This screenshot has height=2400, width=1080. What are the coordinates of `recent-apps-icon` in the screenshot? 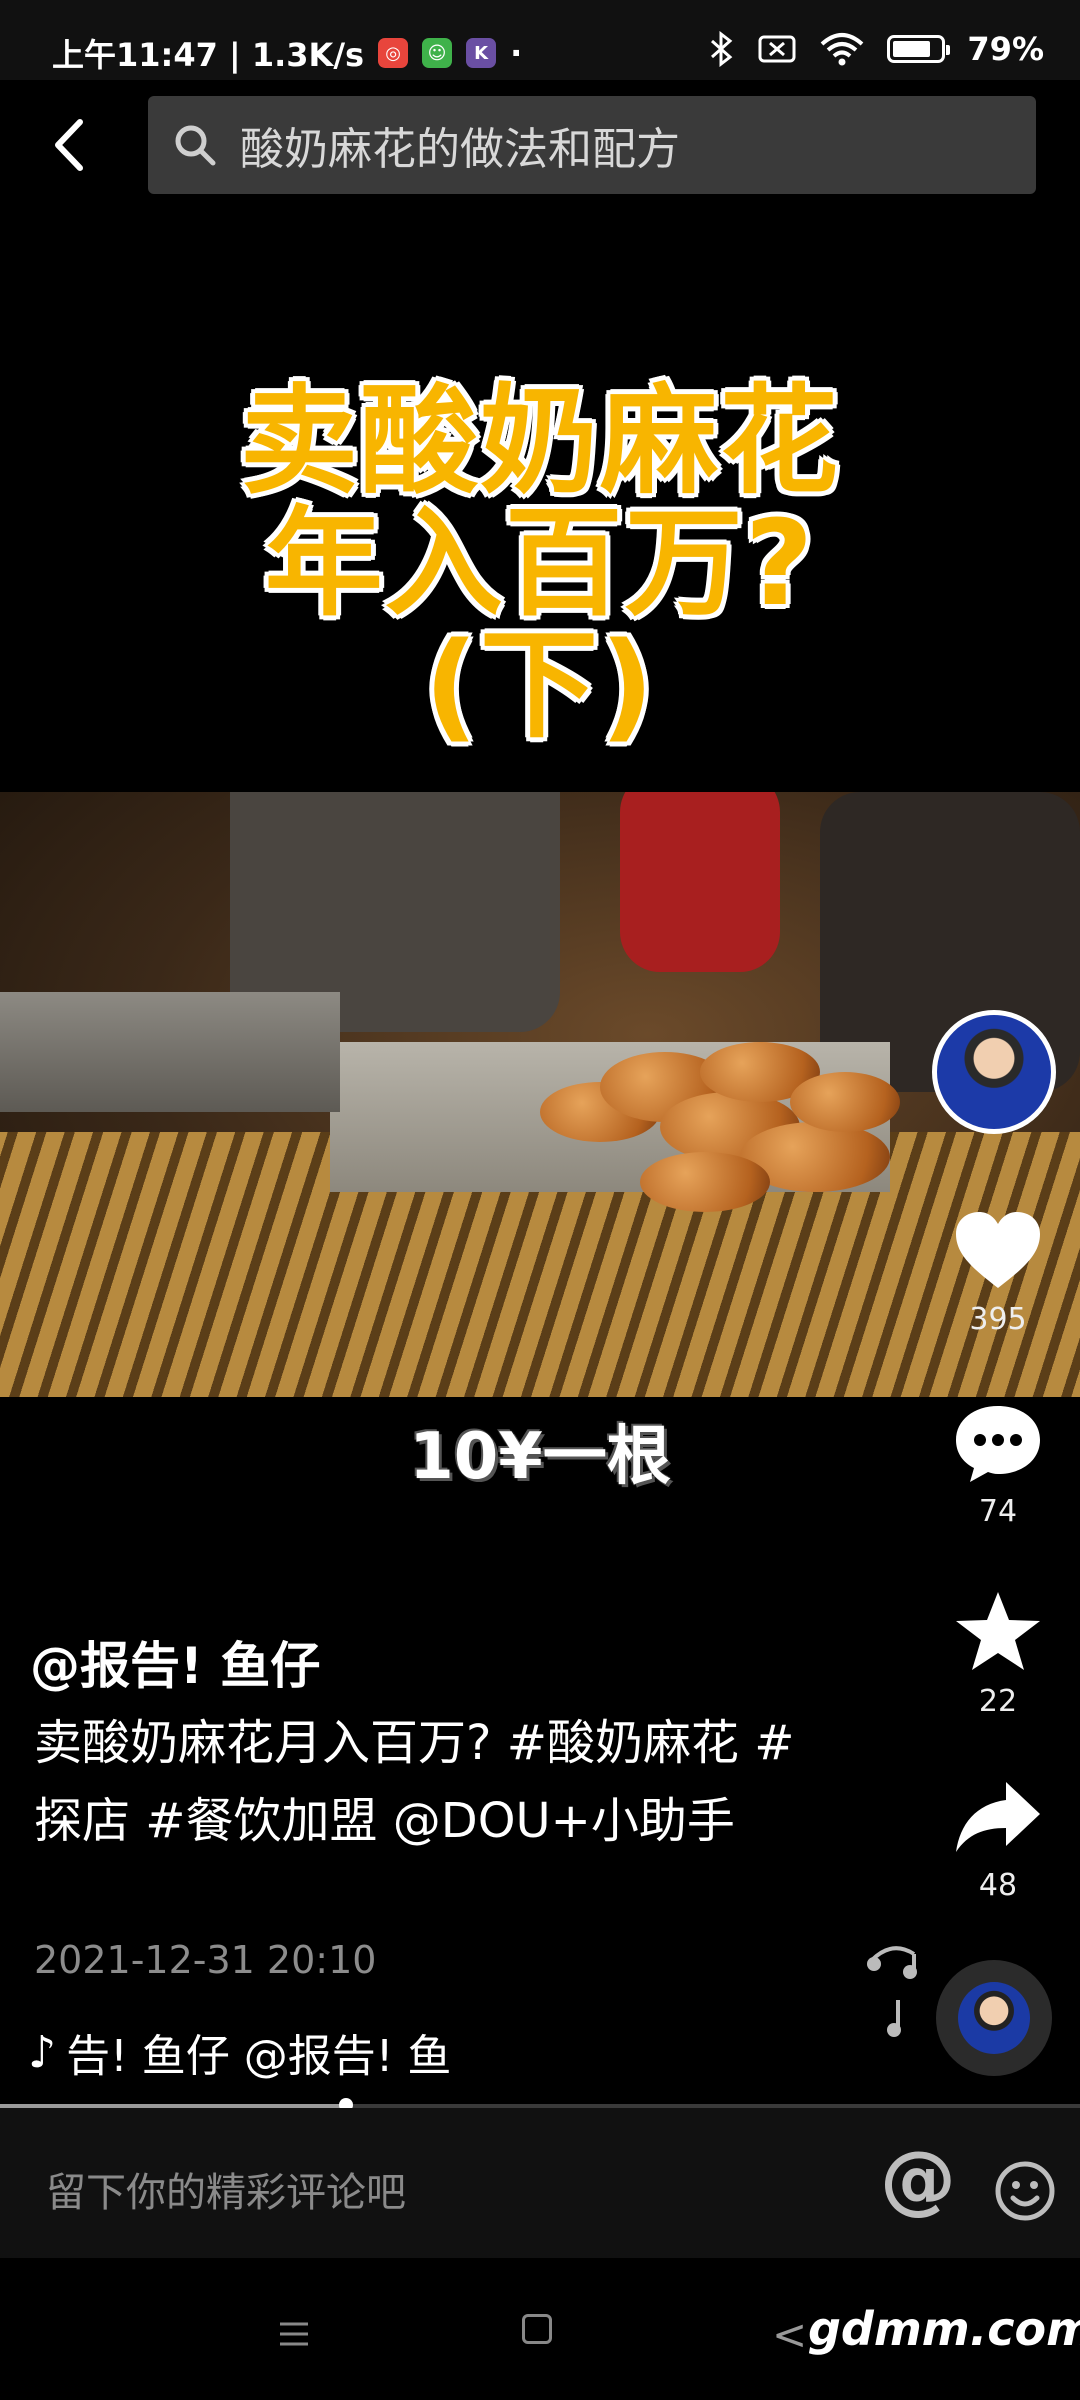 It's located at (294, 2334).